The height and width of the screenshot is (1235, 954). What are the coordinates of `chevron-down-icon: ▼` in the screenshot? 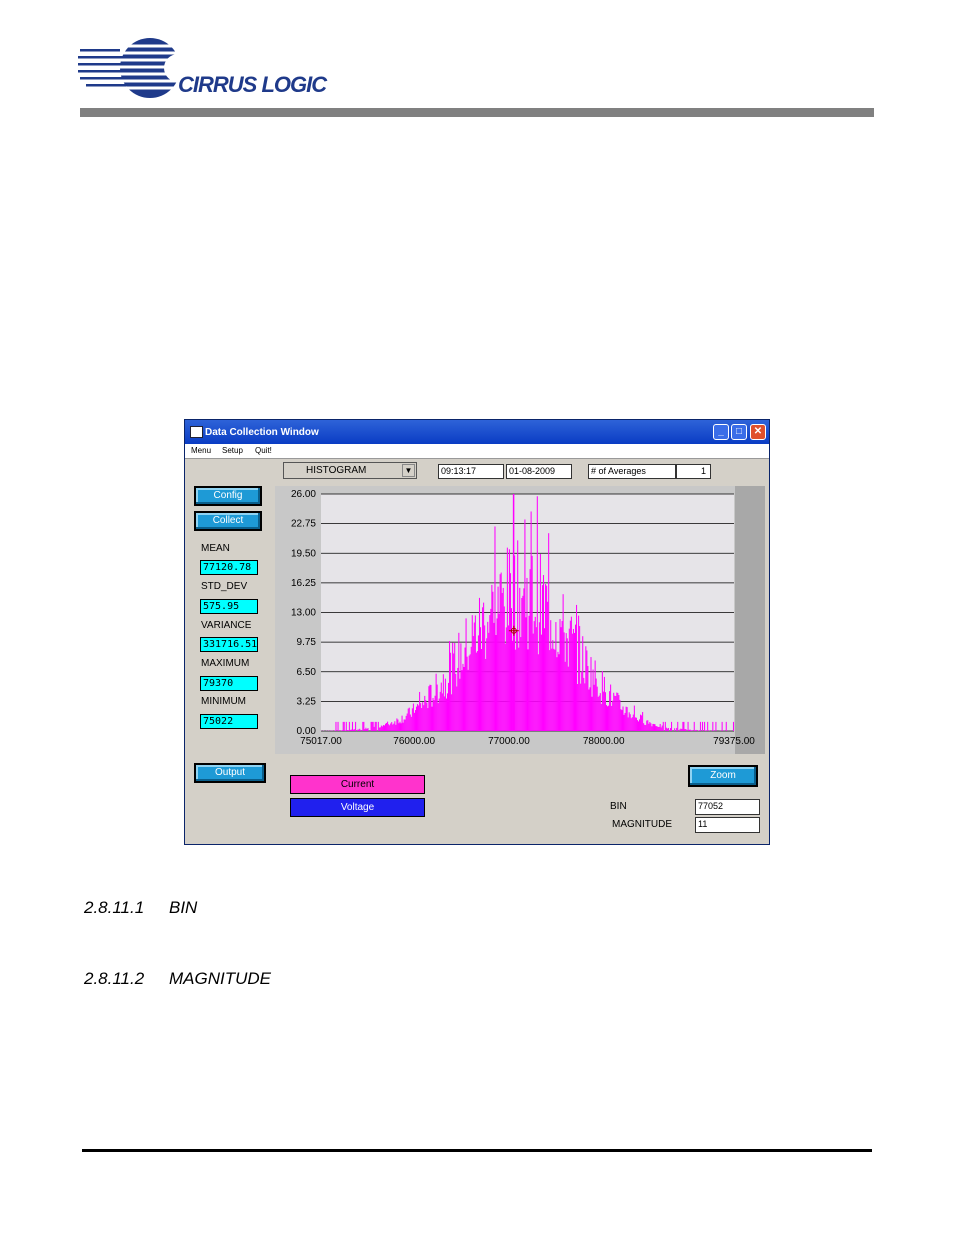 It's located at (408, 470).